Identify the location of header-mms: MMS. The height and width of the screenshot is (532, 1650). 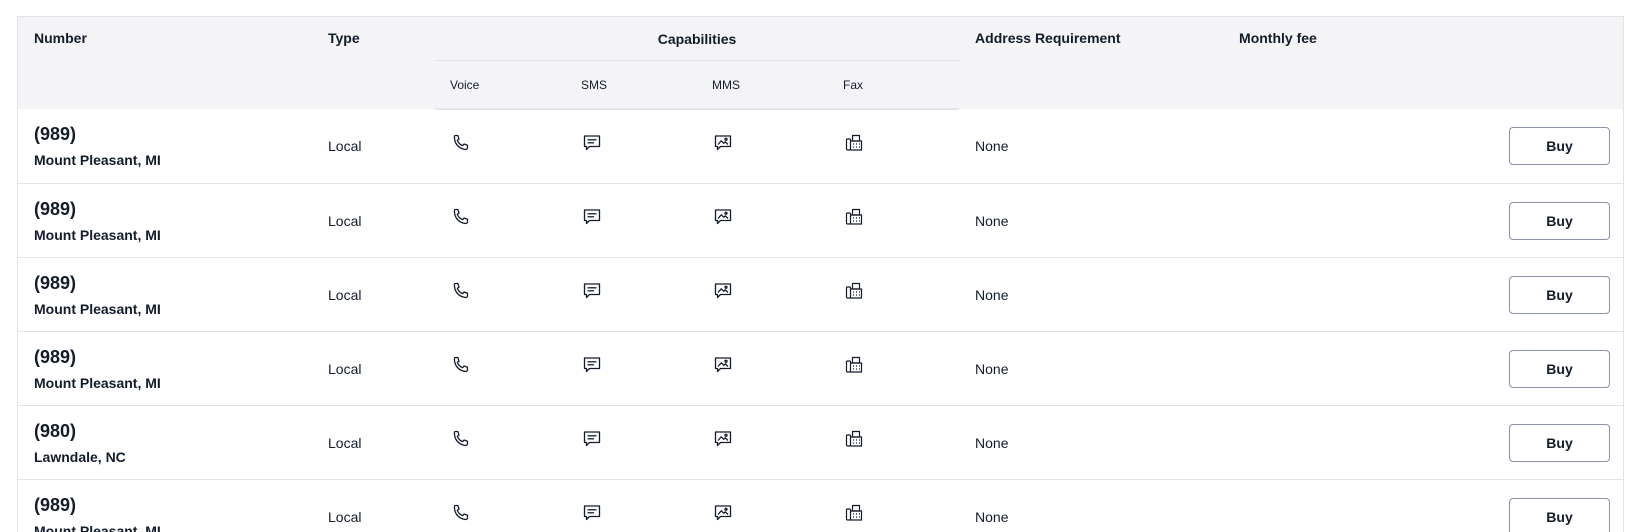
(762, 85).